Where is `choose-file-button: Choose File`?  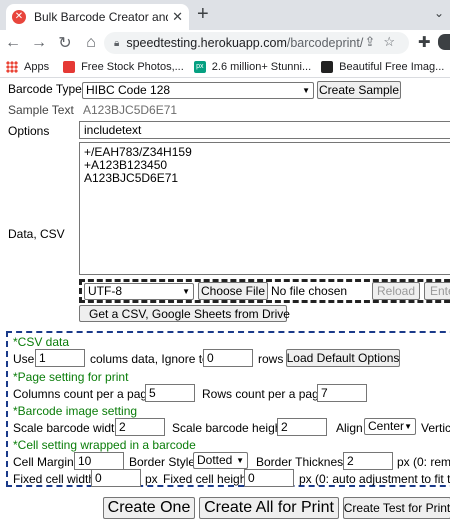 choose-file-button: Choose File is located at coordinates (233, 291).